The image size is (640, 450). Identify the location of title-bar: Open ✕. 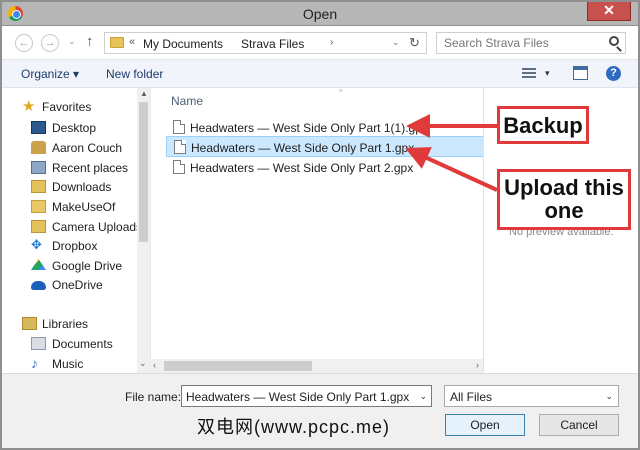
(320, 13).